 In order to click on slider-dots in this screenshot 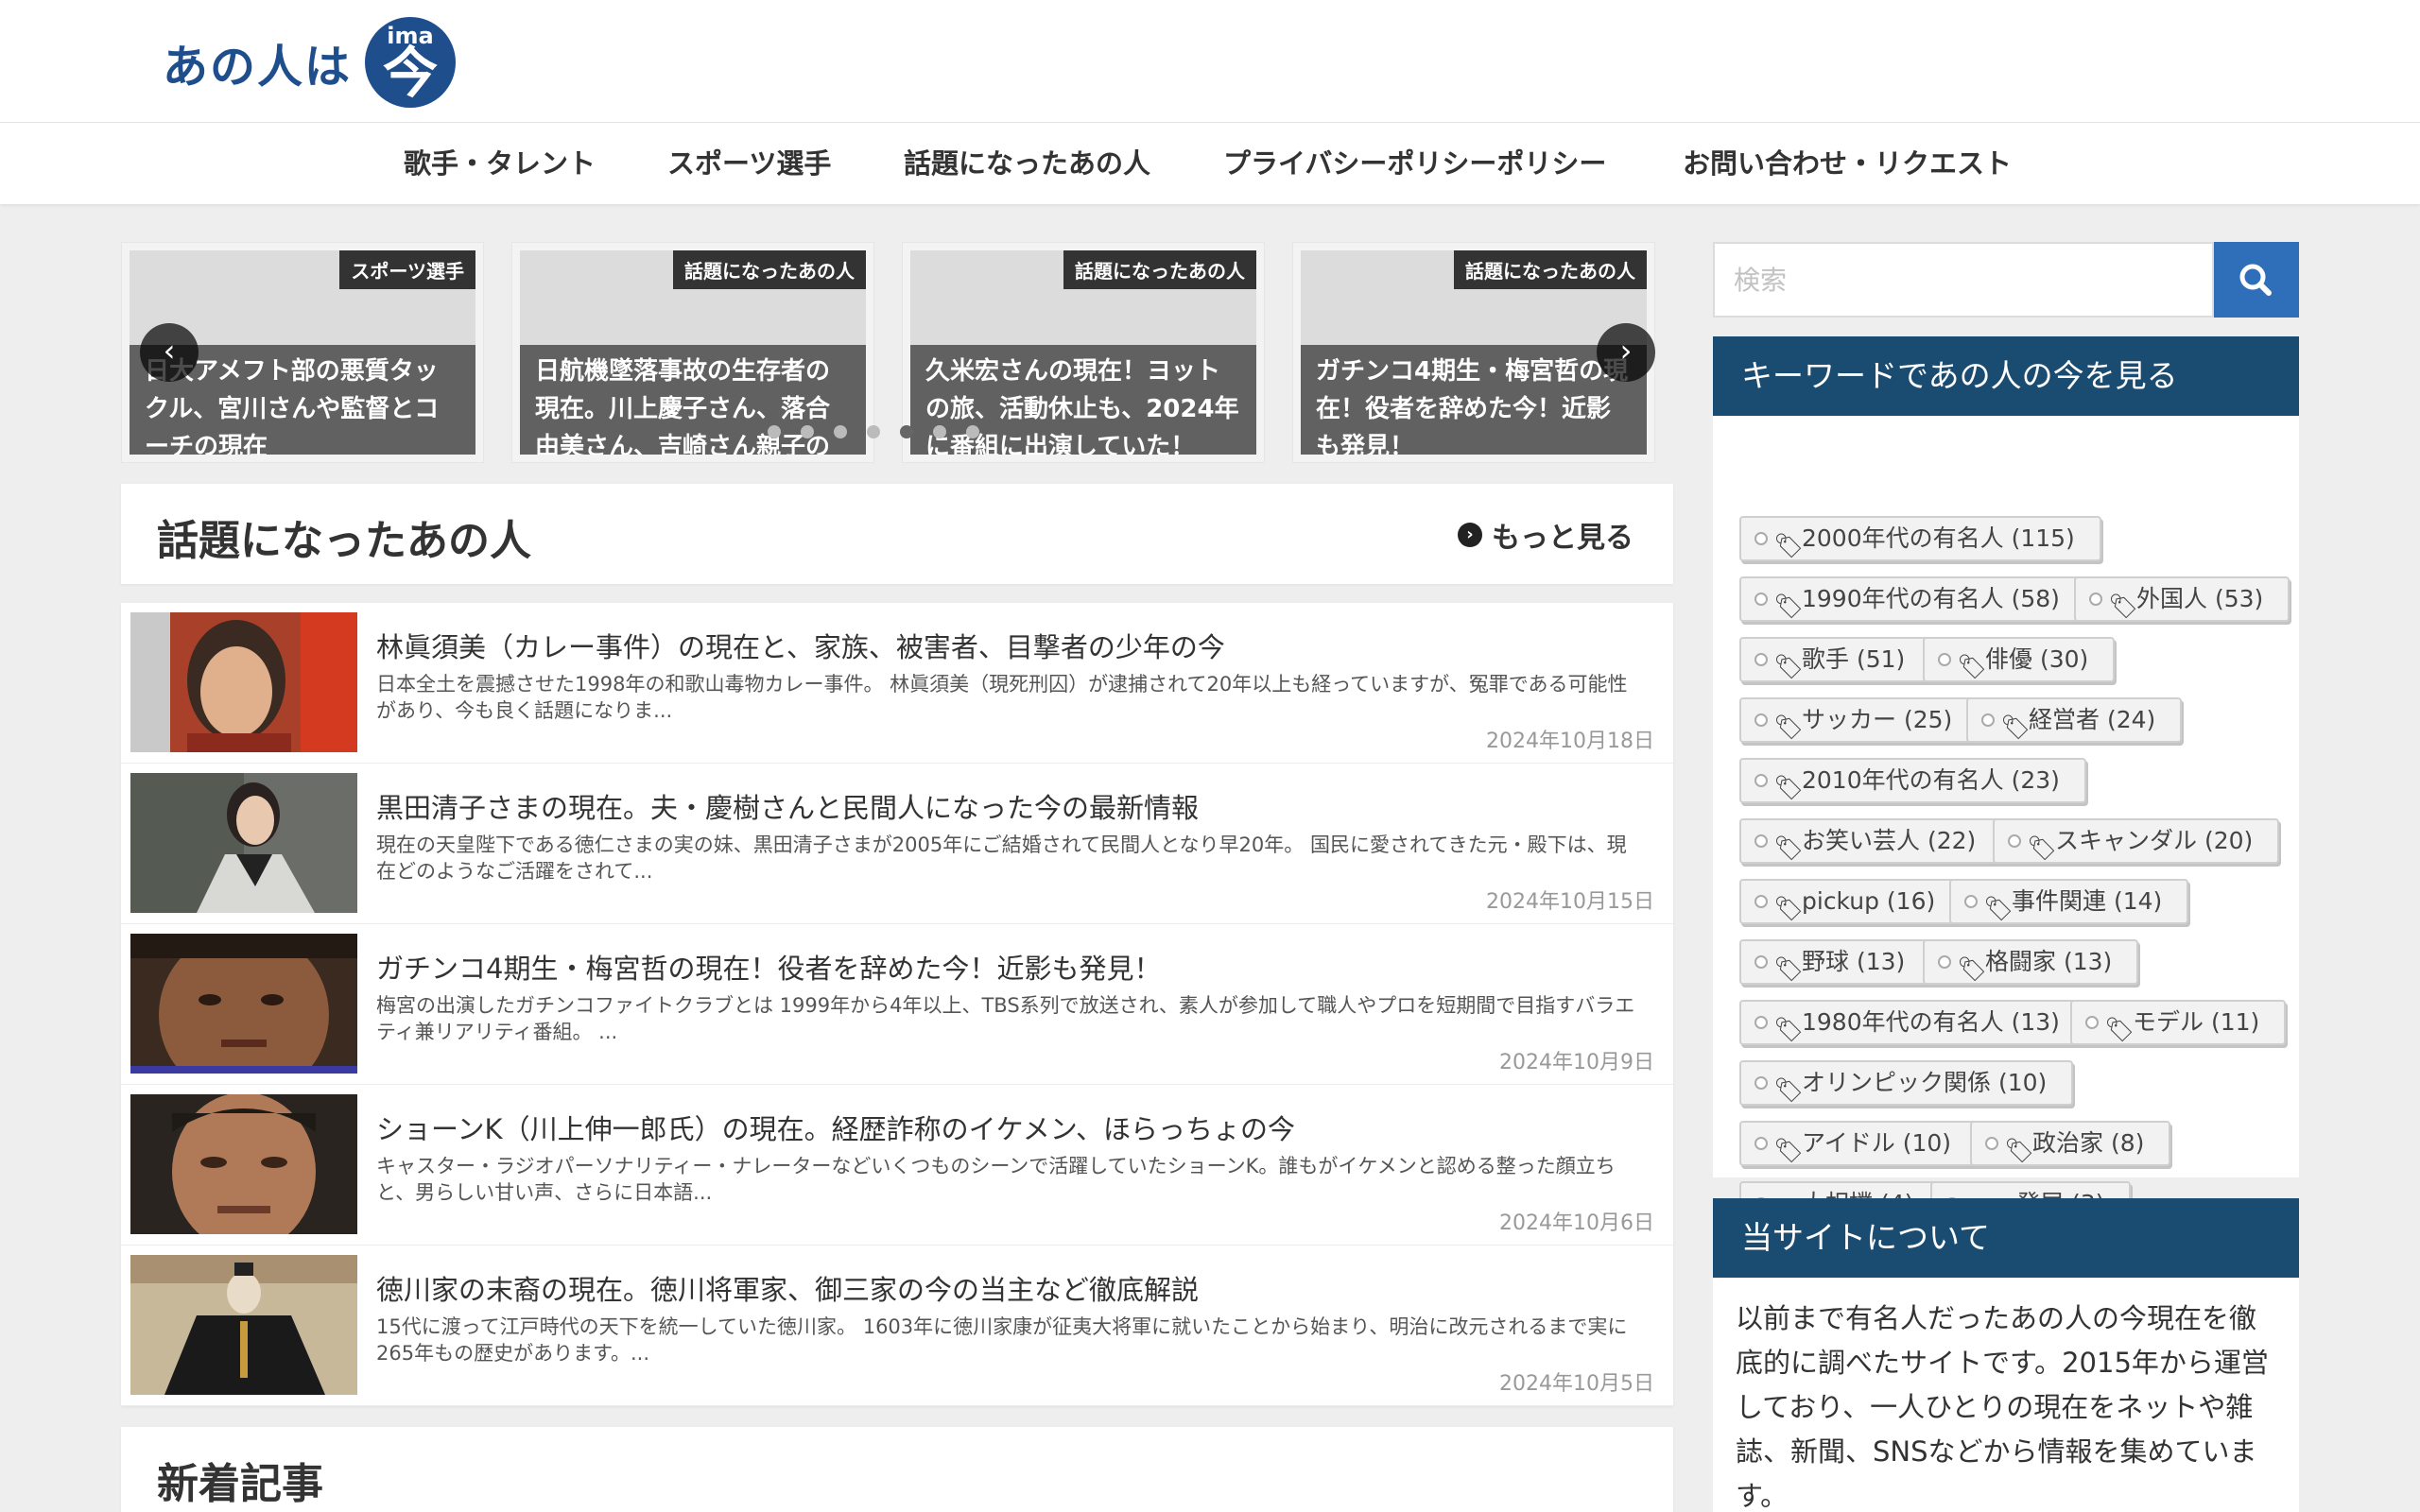, I will do `click(883, 431)`.